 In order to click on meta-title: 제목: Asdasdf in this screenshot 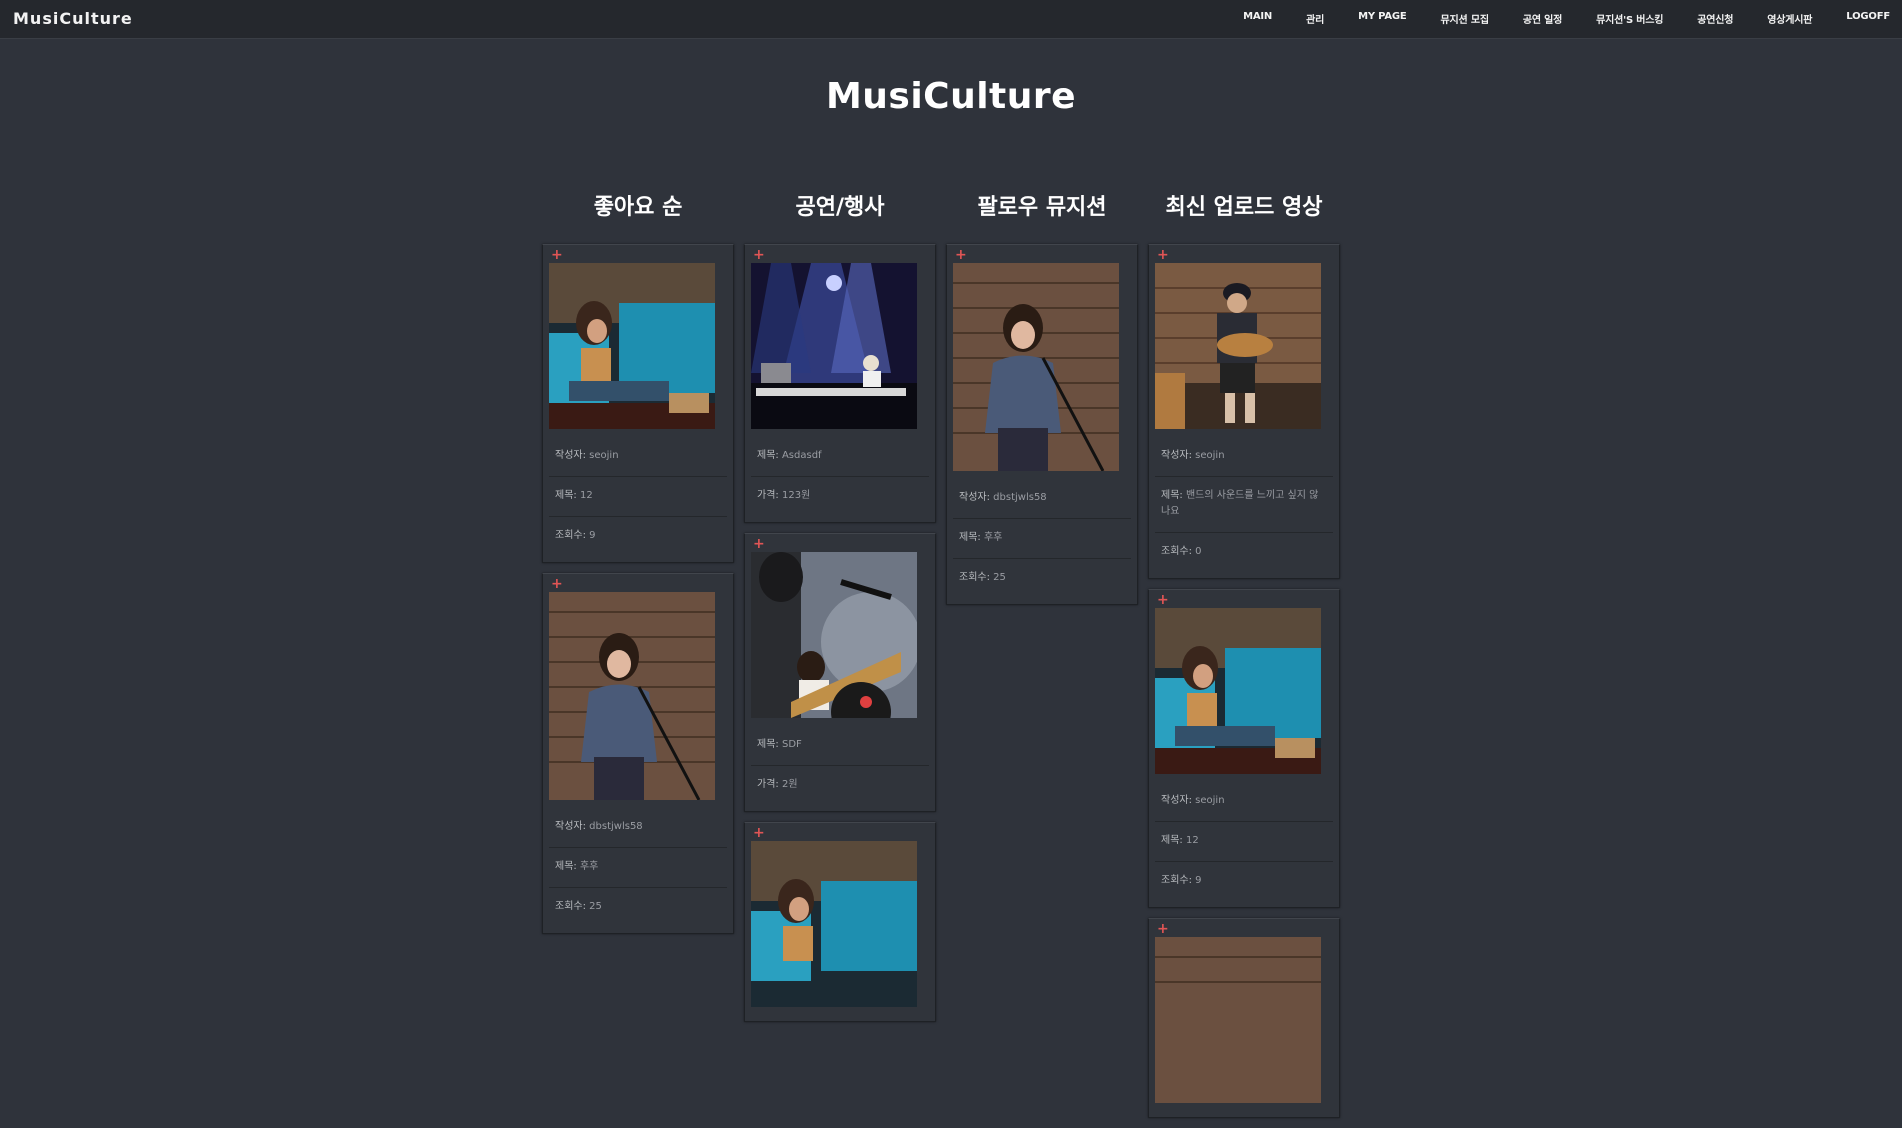, I will do `click(840, 457)`.